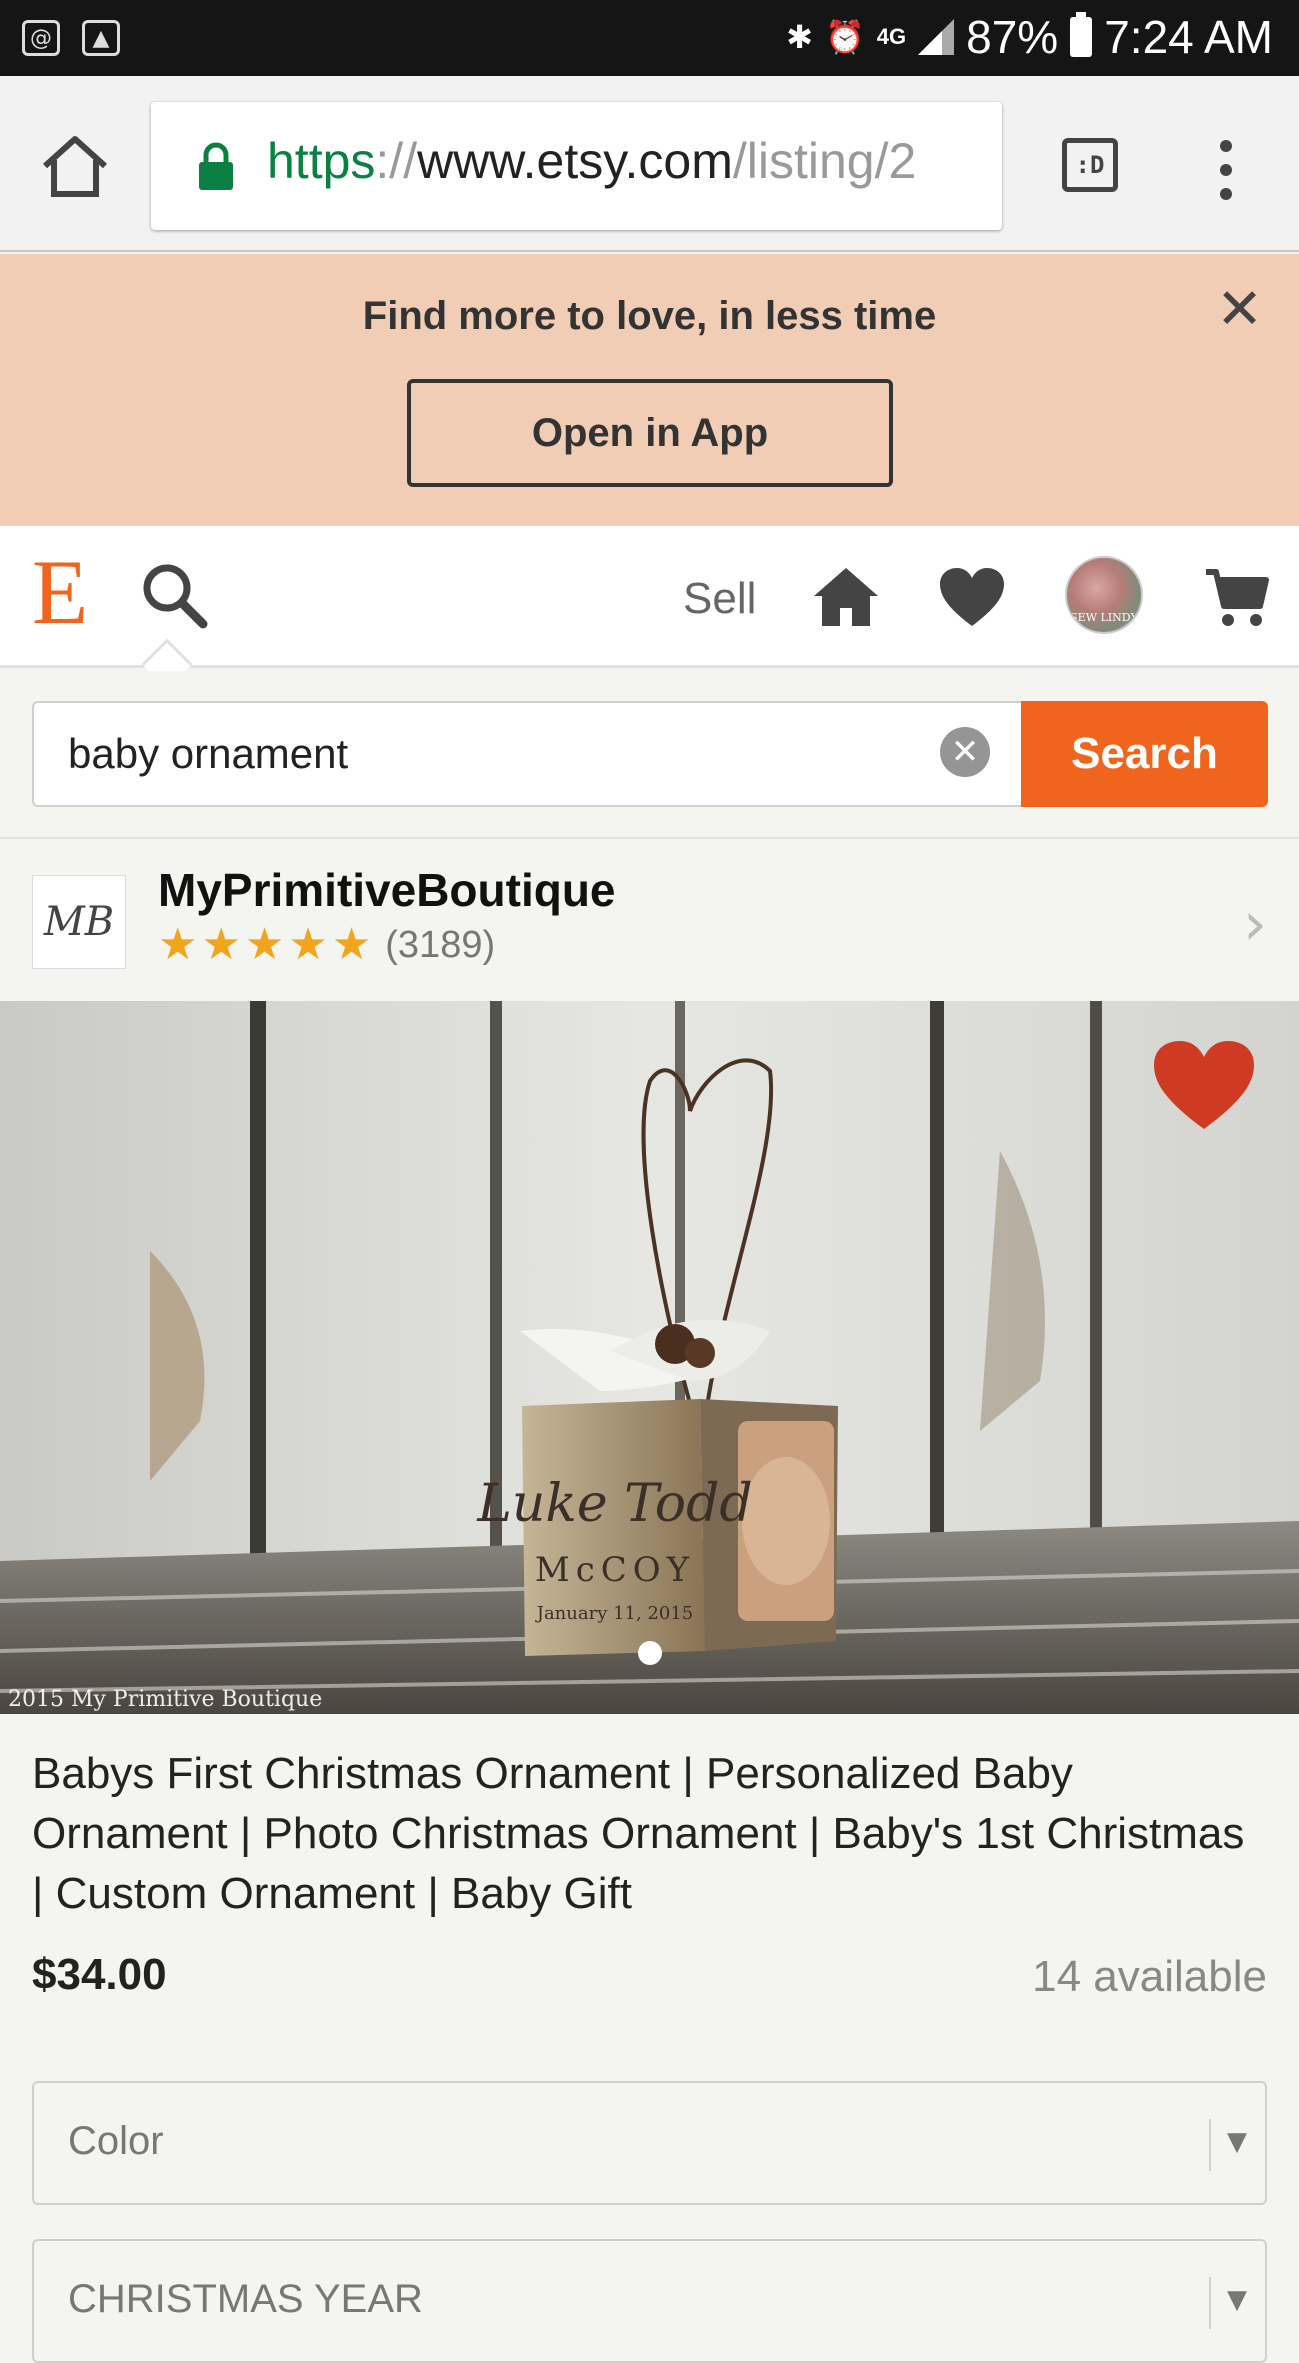 The height and width of the screenshot is (2363, 1299). What do you see at coordinates (1239, 310) in the screenshot?
I see `close-icon: ✕` at bounding box center [1239, 310].